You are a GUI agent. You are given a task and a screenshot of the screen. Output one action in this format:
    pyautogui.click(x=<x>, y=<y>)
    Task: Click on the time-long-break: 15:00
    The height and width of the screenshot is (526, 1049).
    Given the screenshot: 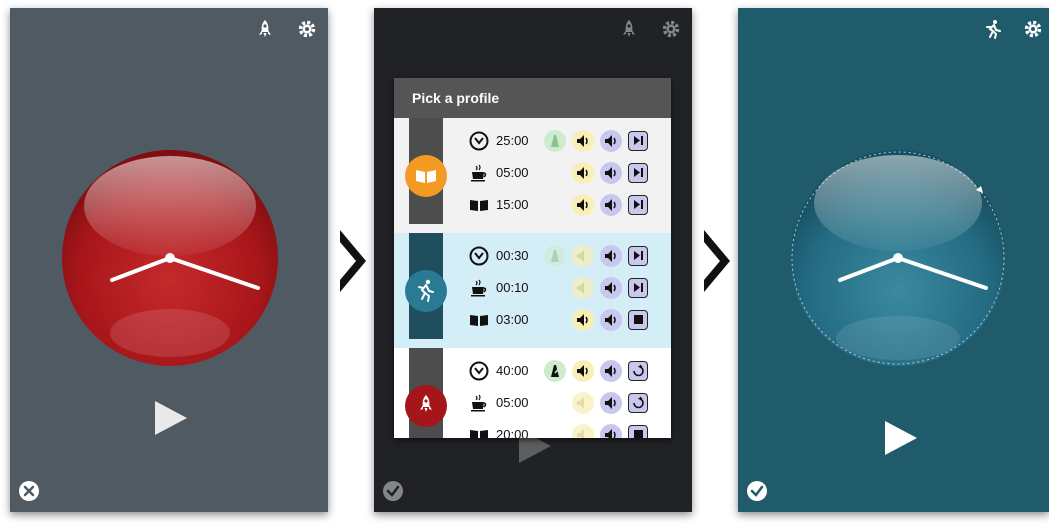 What is the action you would take?
    pyautogui.click(x=512, y=204)
    